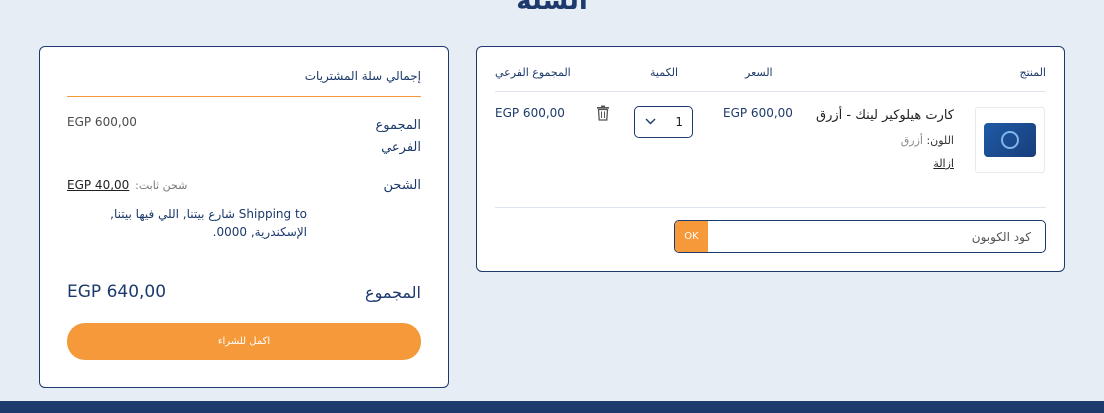  What do you see at coordinates (663, 122) in the screenshot?
I see `quantity-select: 1` at bounding box center [663, 122].